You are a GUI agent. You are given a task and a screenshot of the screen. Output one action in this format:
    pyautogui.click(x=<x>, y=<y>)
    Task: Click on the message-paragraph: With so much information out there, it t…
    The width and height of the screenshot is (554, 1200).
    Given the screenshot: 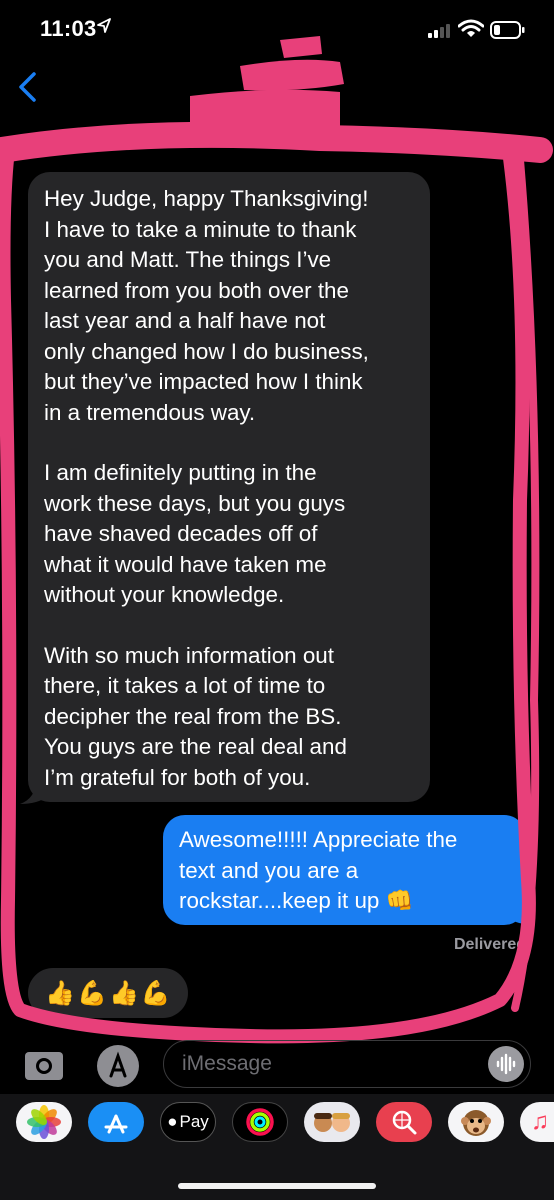 What is the action you would take?
    pyautogui.click(x=195, y=716)
    